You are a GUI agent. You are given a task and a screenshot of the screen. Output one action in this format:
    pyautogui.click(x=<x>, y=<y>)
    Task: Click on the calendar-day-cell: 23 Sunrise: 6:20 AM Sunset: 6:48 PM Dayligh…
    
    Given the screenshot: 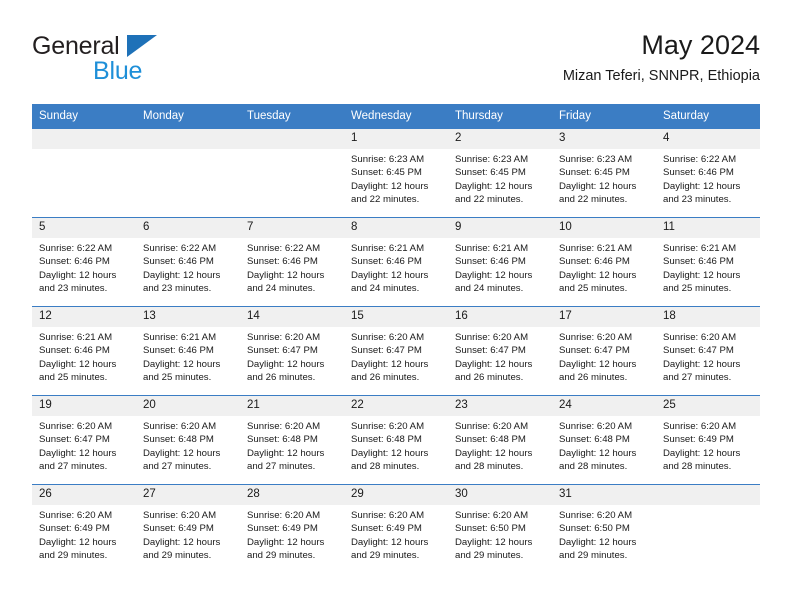 What is the action you would take?
    pyautogui.click(x=500, y=440)
    